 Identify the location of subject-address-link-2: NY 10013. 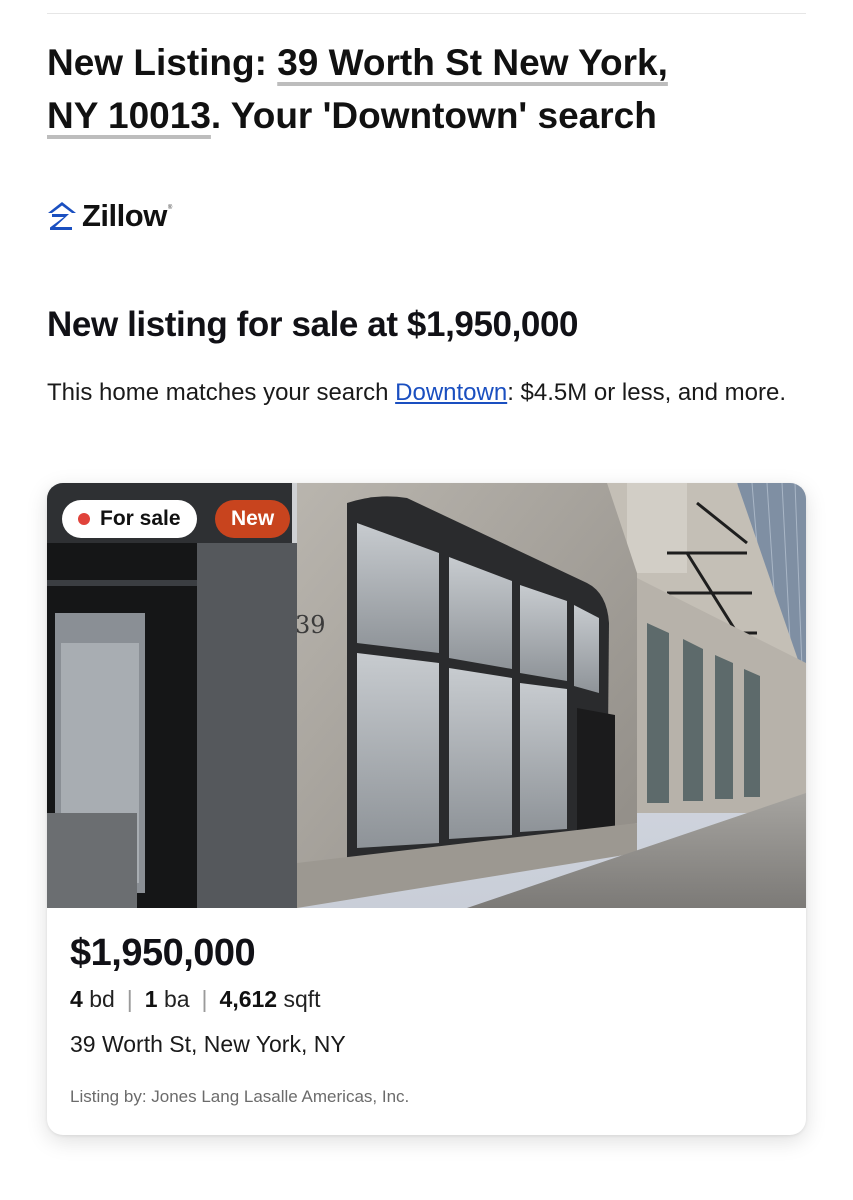
(129, 115).